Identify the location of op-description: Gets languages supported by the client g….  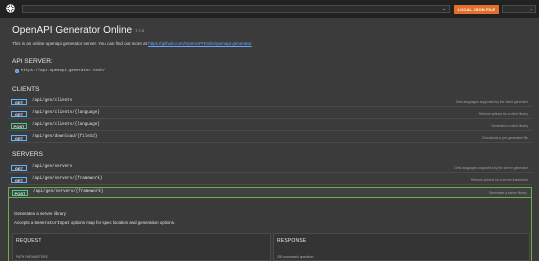
(491, 101).